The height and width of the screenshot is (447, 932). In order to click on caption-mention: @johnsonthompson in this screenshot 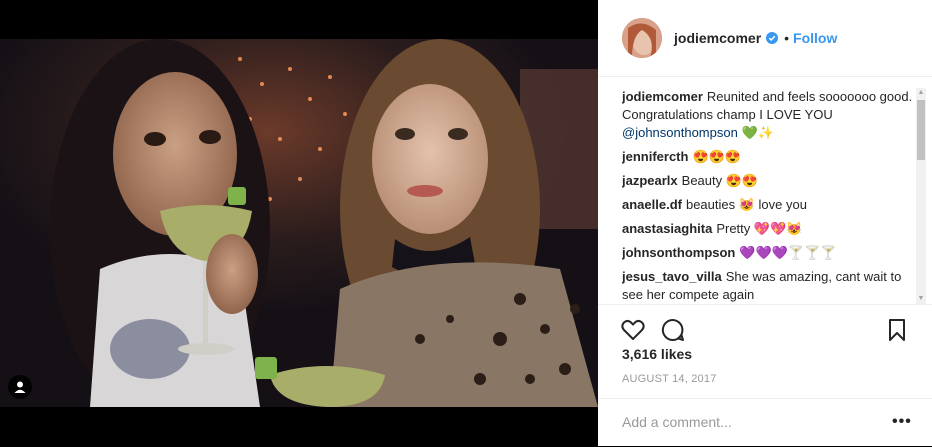, I will do `click(680, 132)`.